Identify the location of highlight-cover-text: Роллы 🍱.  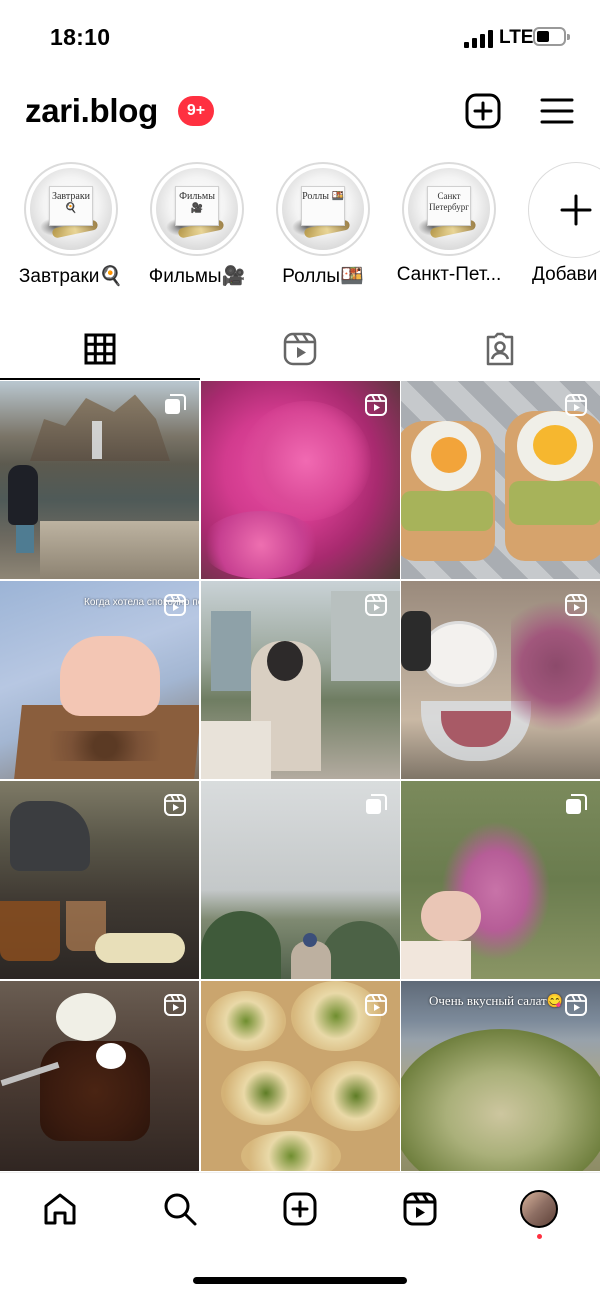
(323, 206).